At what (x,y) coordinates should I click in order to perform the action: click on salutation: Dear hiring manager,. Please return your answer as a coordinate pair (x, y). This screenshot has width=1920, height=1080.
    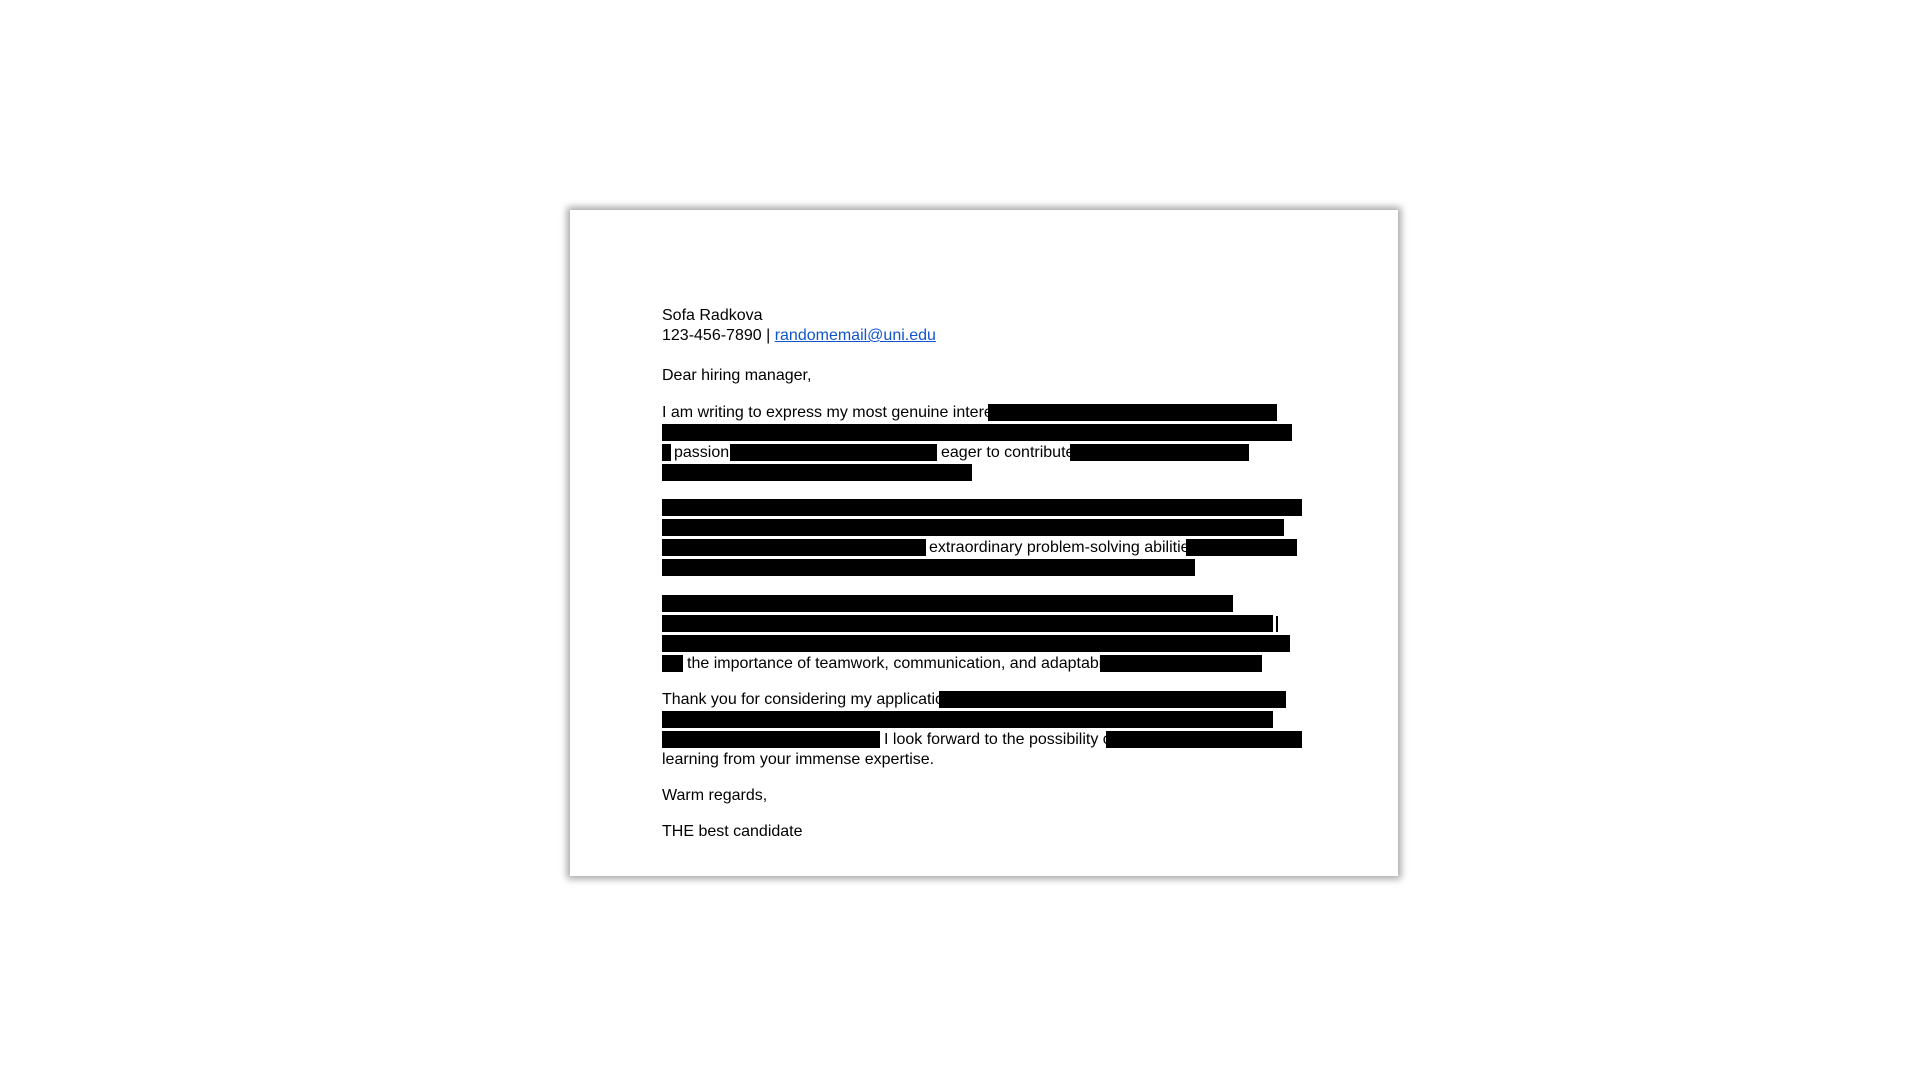
    Looking at the image, I should click on (737, 375).